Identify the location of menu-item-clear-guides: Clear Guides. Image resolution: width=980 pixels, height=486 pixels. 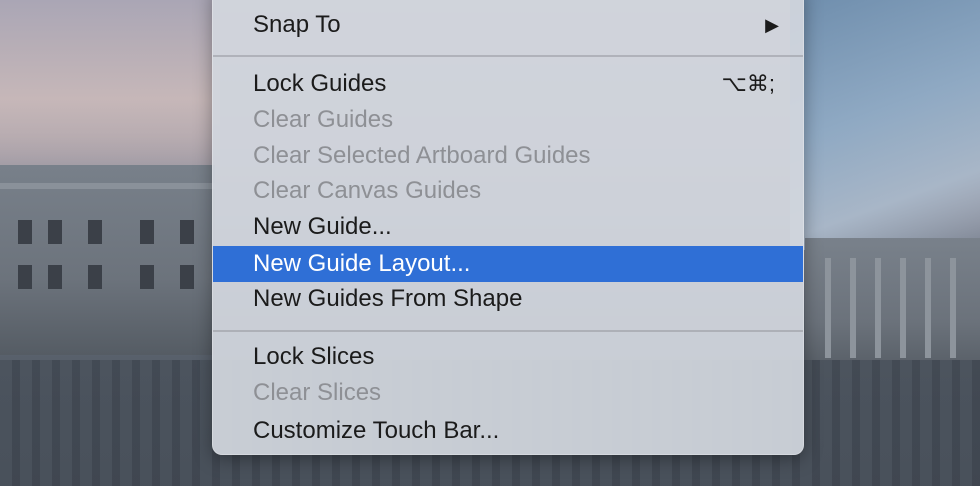
(508, 120).